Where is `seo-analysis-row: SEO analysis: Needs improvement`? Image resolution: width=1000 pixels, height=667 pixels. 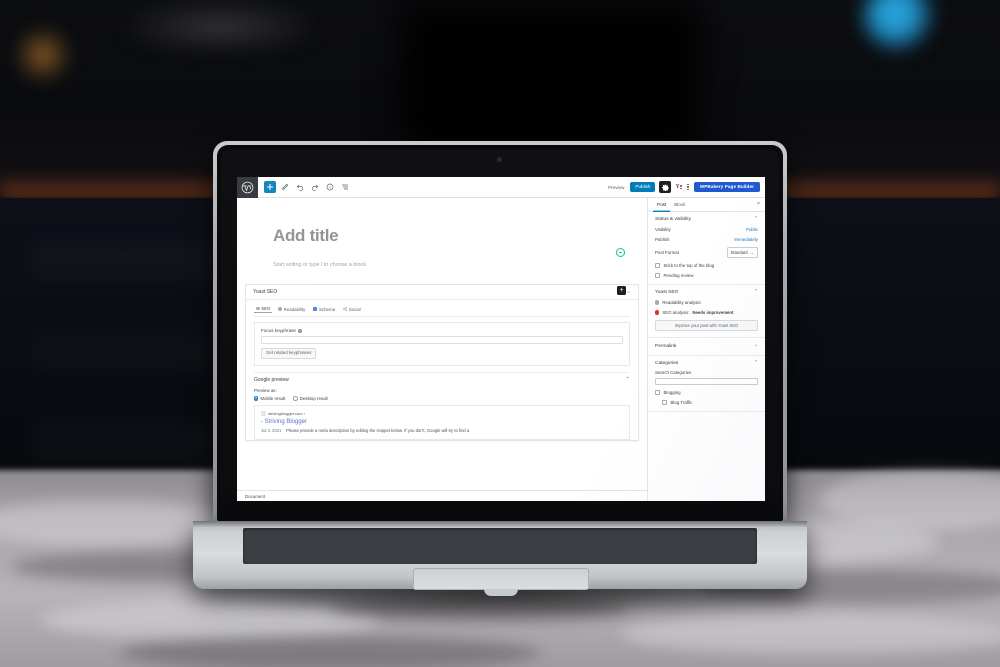 seo-analysis-row: SEO analysis: Needs improvement is located at coordinates (706, 312).